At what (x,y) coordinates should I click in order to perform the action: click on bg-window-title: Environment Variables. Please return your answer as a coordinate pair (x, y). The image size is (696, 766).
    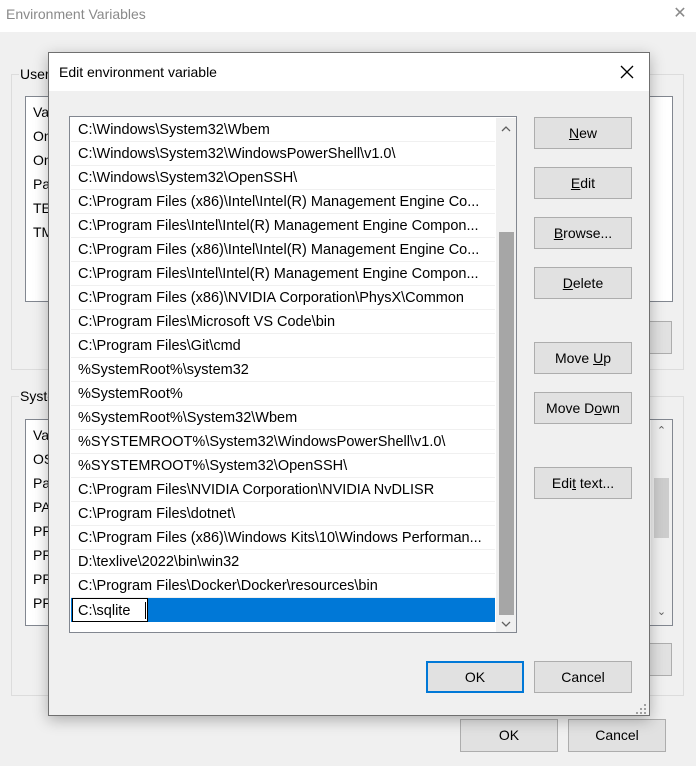
    Looking at the image, I should click on (76, 14).